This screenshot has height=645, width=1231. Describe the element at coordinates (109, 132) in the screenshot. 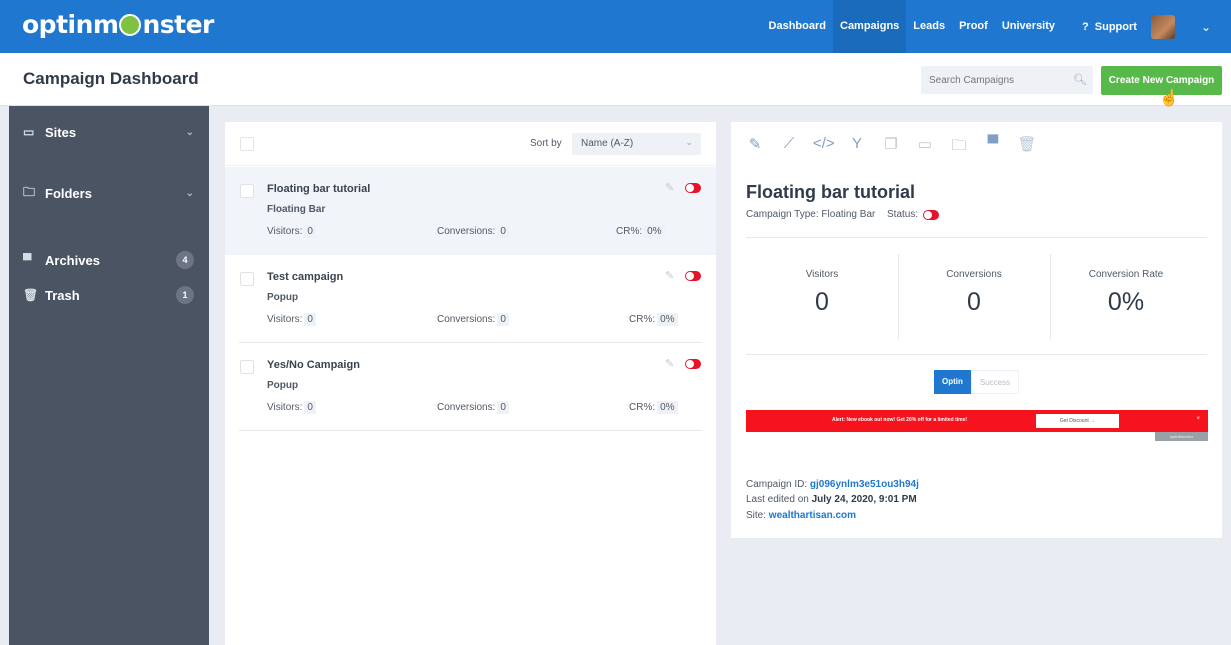

I see `sidebar-item-sites: ▭ Sites ⌄` at that location.